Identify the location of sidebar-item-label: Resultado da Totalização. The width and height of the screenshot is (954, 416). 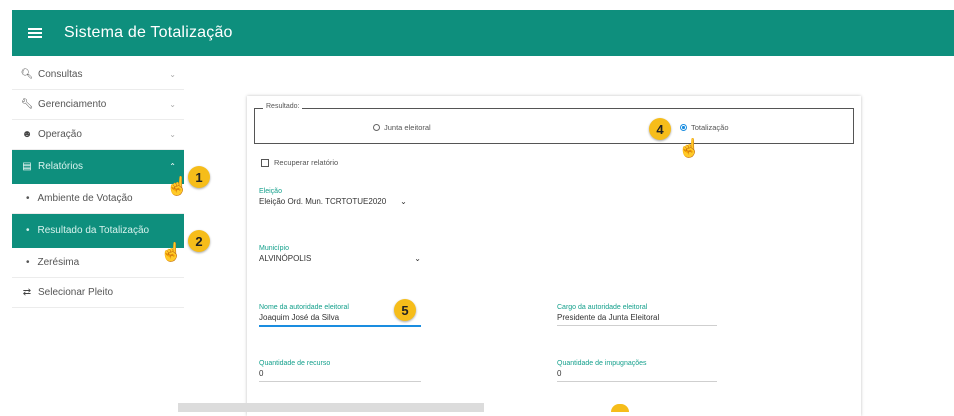
(93, 230).